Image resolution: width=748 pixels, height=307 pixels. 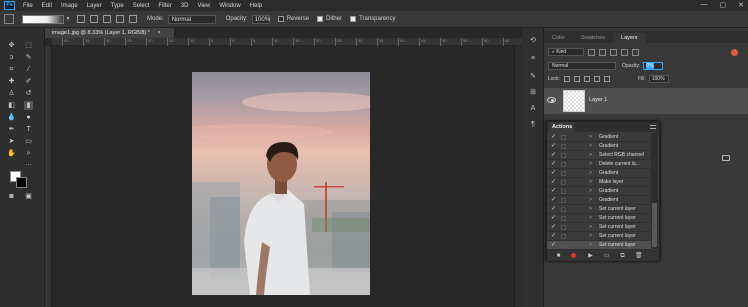 What do you see at coordinates (11, 196) in the screenshot?
I see `quick-mask-icon: ◙` at bounding box center [11, 196].